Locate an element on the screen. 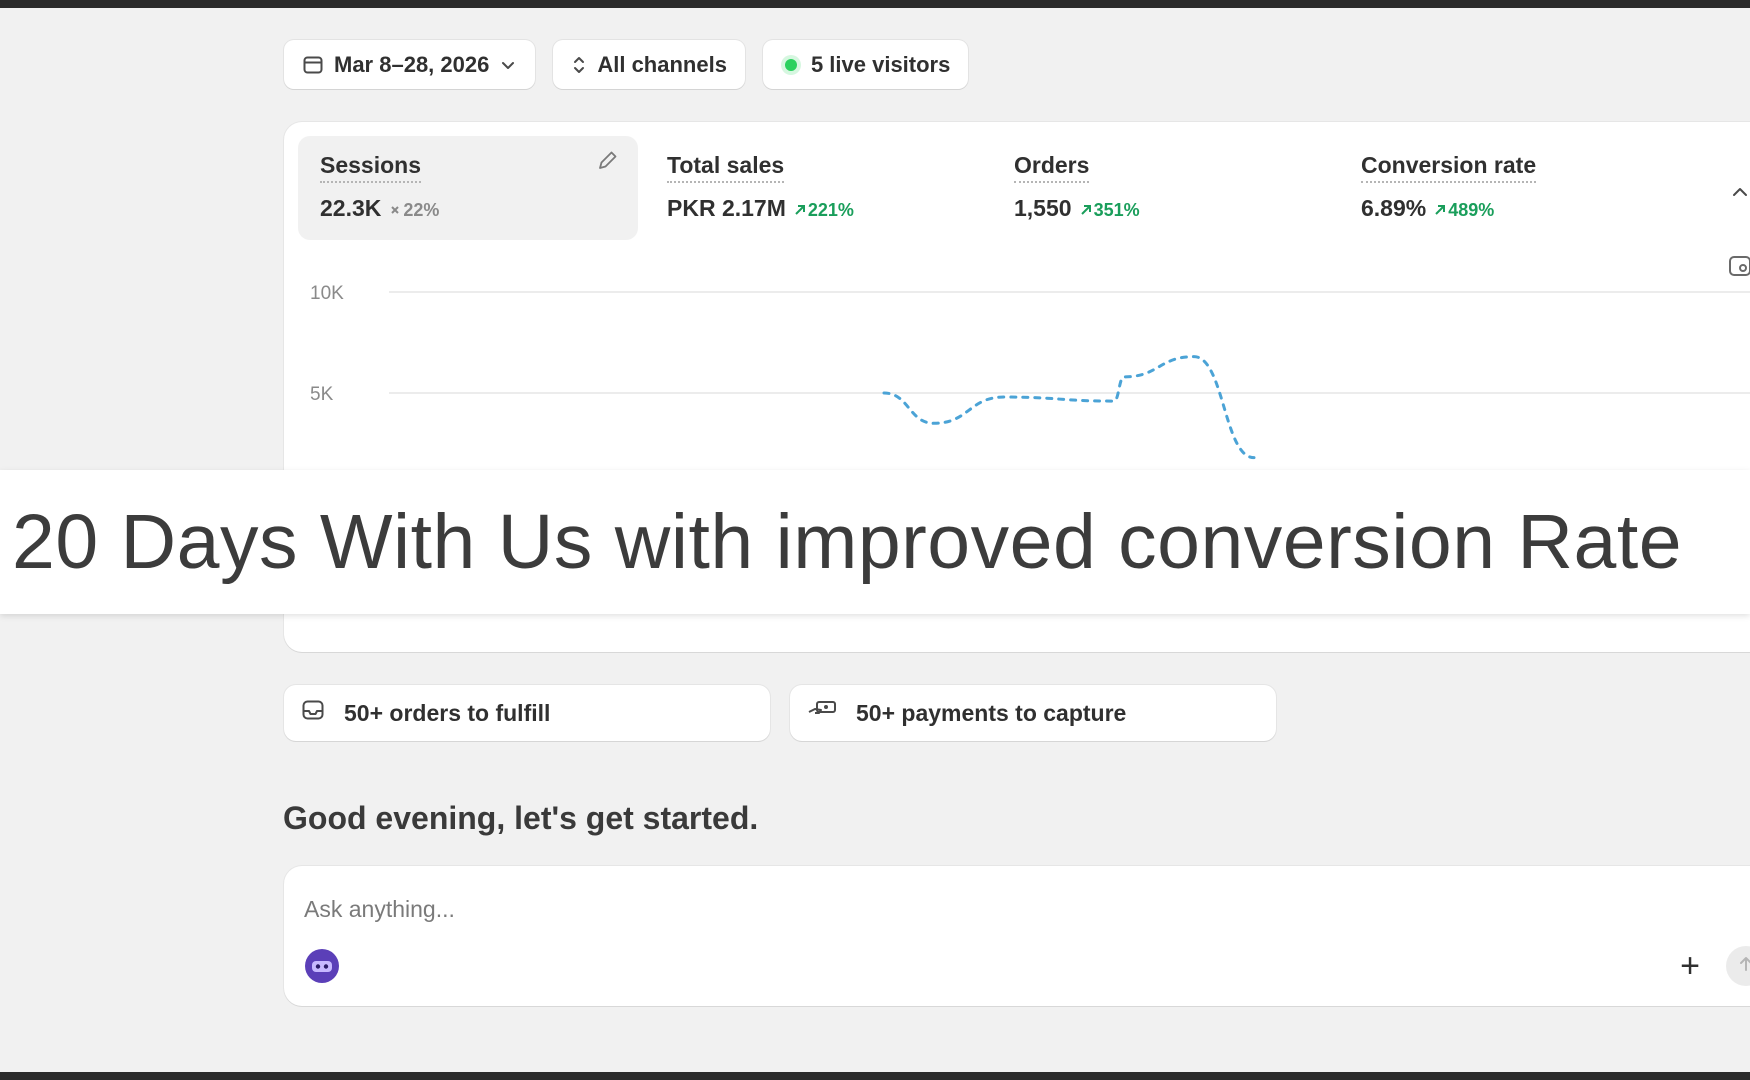 This screenshot has height=1080, width=1750. assistant-avatar-icon is located at coordinates (322, 966).